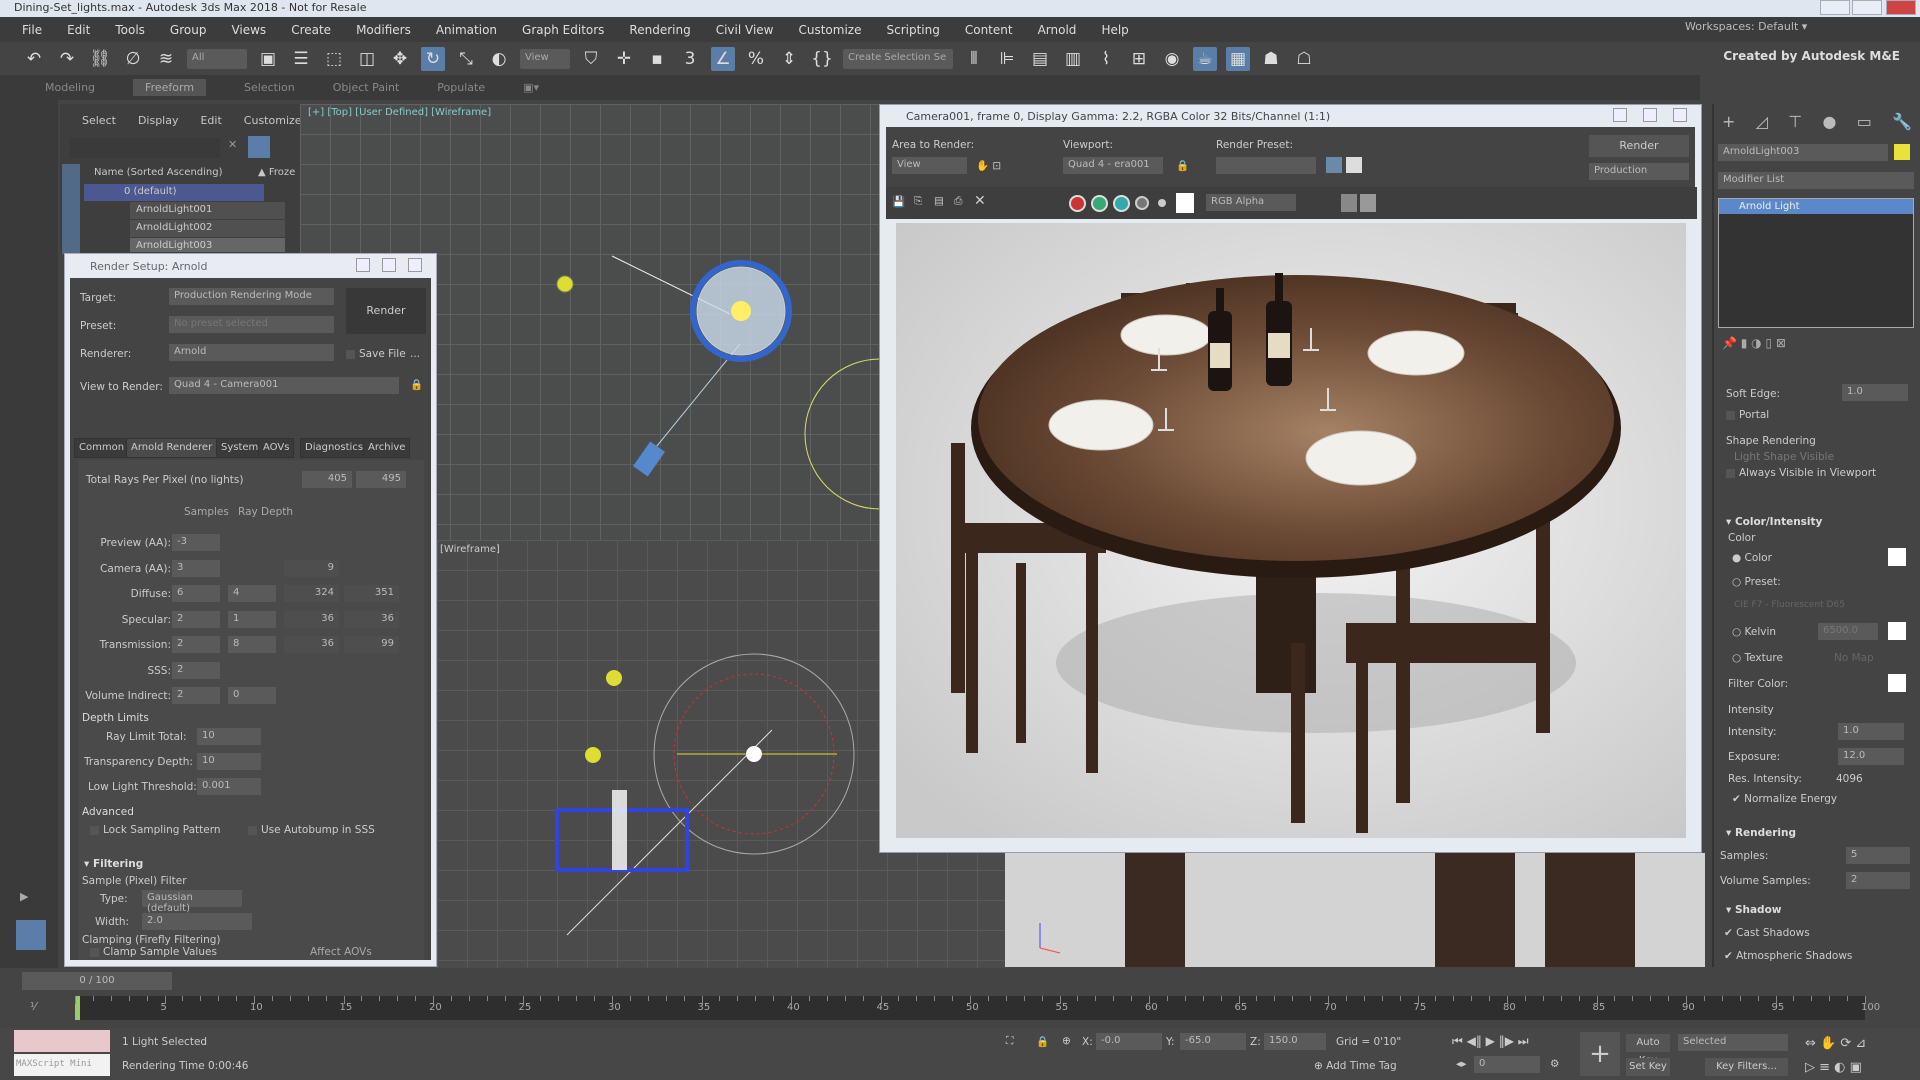  What do you see at coordinates (383, 30) in the screenshot?
I see `menu-modifiers: Modifiers` at bounding box center [383, 30].